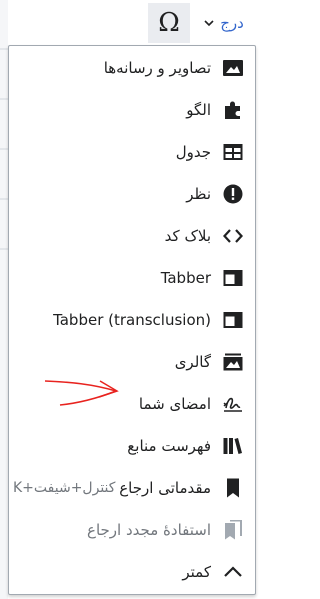  Describe the element at coordinates (233, 152) in the screenshot. I see `table-icon` at that location.